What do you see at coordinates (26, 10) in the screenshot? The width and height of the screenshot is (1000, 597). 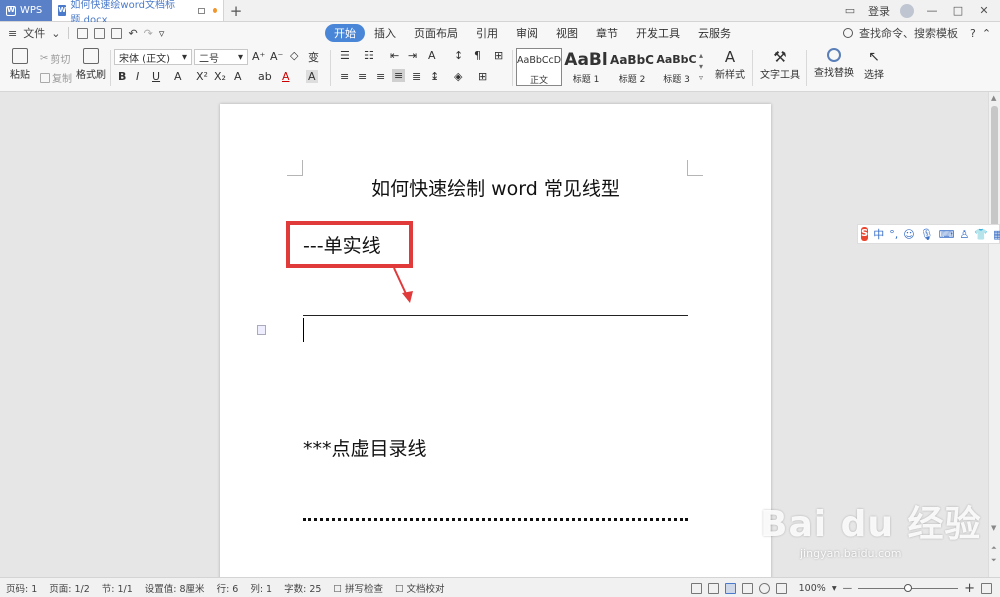 I see `wps-app-tab: W WPS` at bounding box center [26, 10].